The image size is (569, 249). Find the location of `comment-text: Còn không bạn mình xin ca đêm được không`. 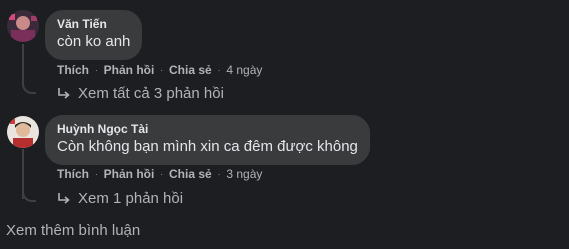

comment-text: Còn không bạn mình xin ca đêm được không is located at coordinates (207, 146).